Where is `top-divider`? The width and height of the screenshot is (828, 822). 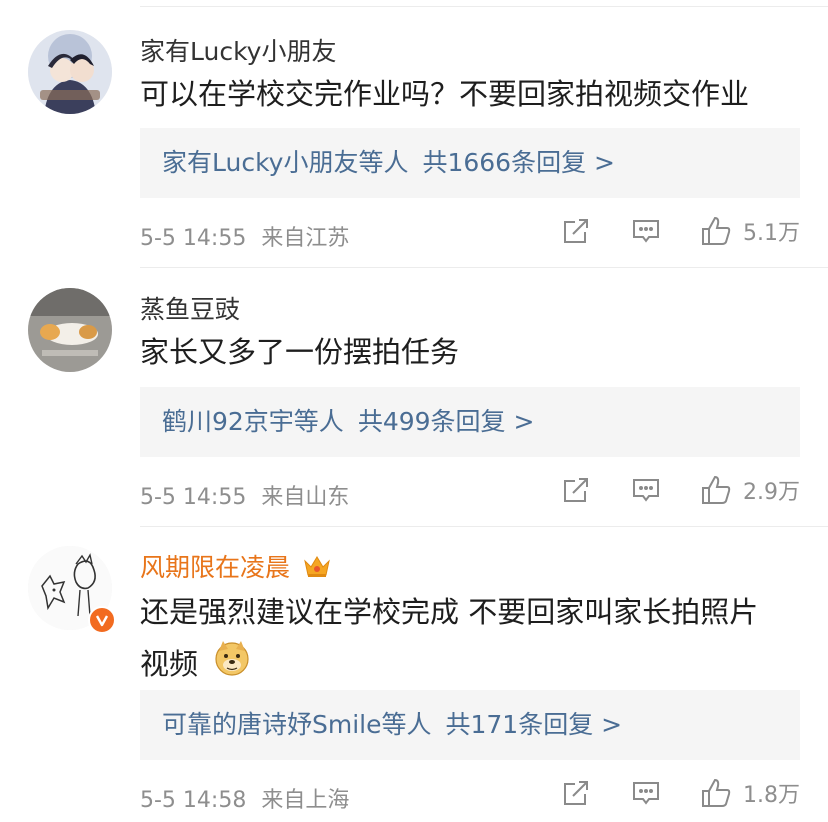 top-divider is located at coordinates (484, 6).